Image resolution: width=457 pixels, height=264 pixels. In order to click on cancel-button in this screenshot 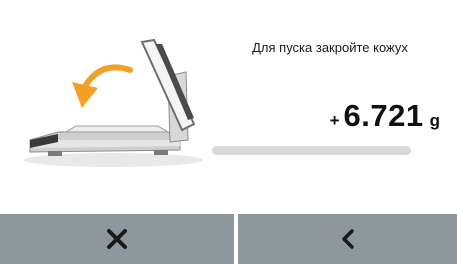, I will do `click(117, 239)`.